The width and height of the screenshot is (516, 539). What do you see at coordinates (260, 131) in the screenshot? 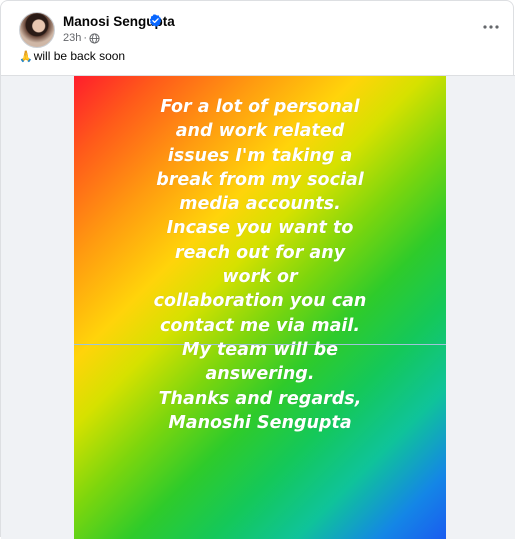
I see `image-text-line: and work related` at bounding box center [260, 131].